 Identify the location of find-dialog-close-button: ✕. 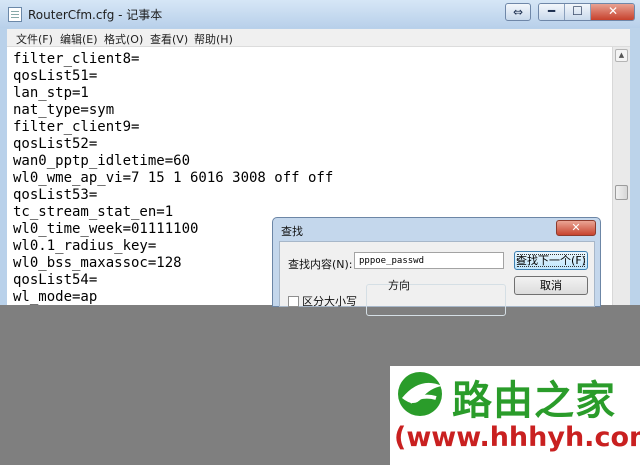
(576, 228).